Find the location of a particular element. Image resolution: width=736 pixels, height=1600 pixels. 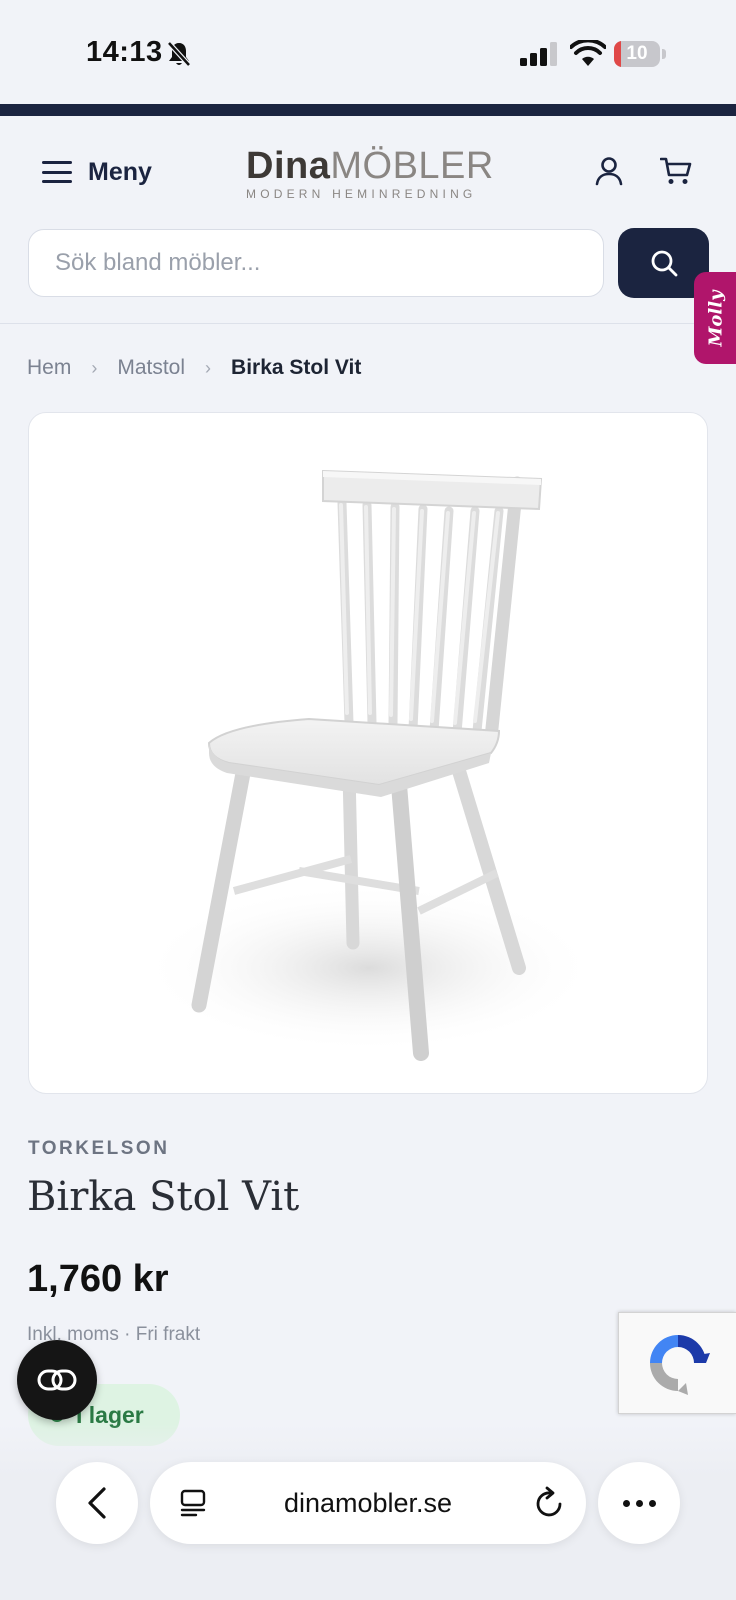

chat-button is located at coordinates (57, 1380).